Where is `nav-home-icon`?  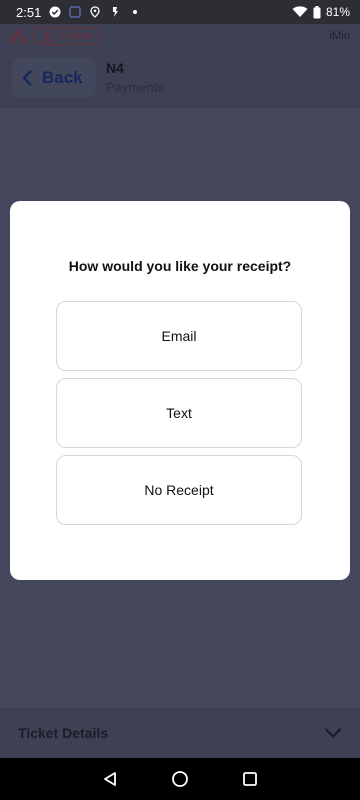
nav-home-icon is located at coordinates (180, 779).